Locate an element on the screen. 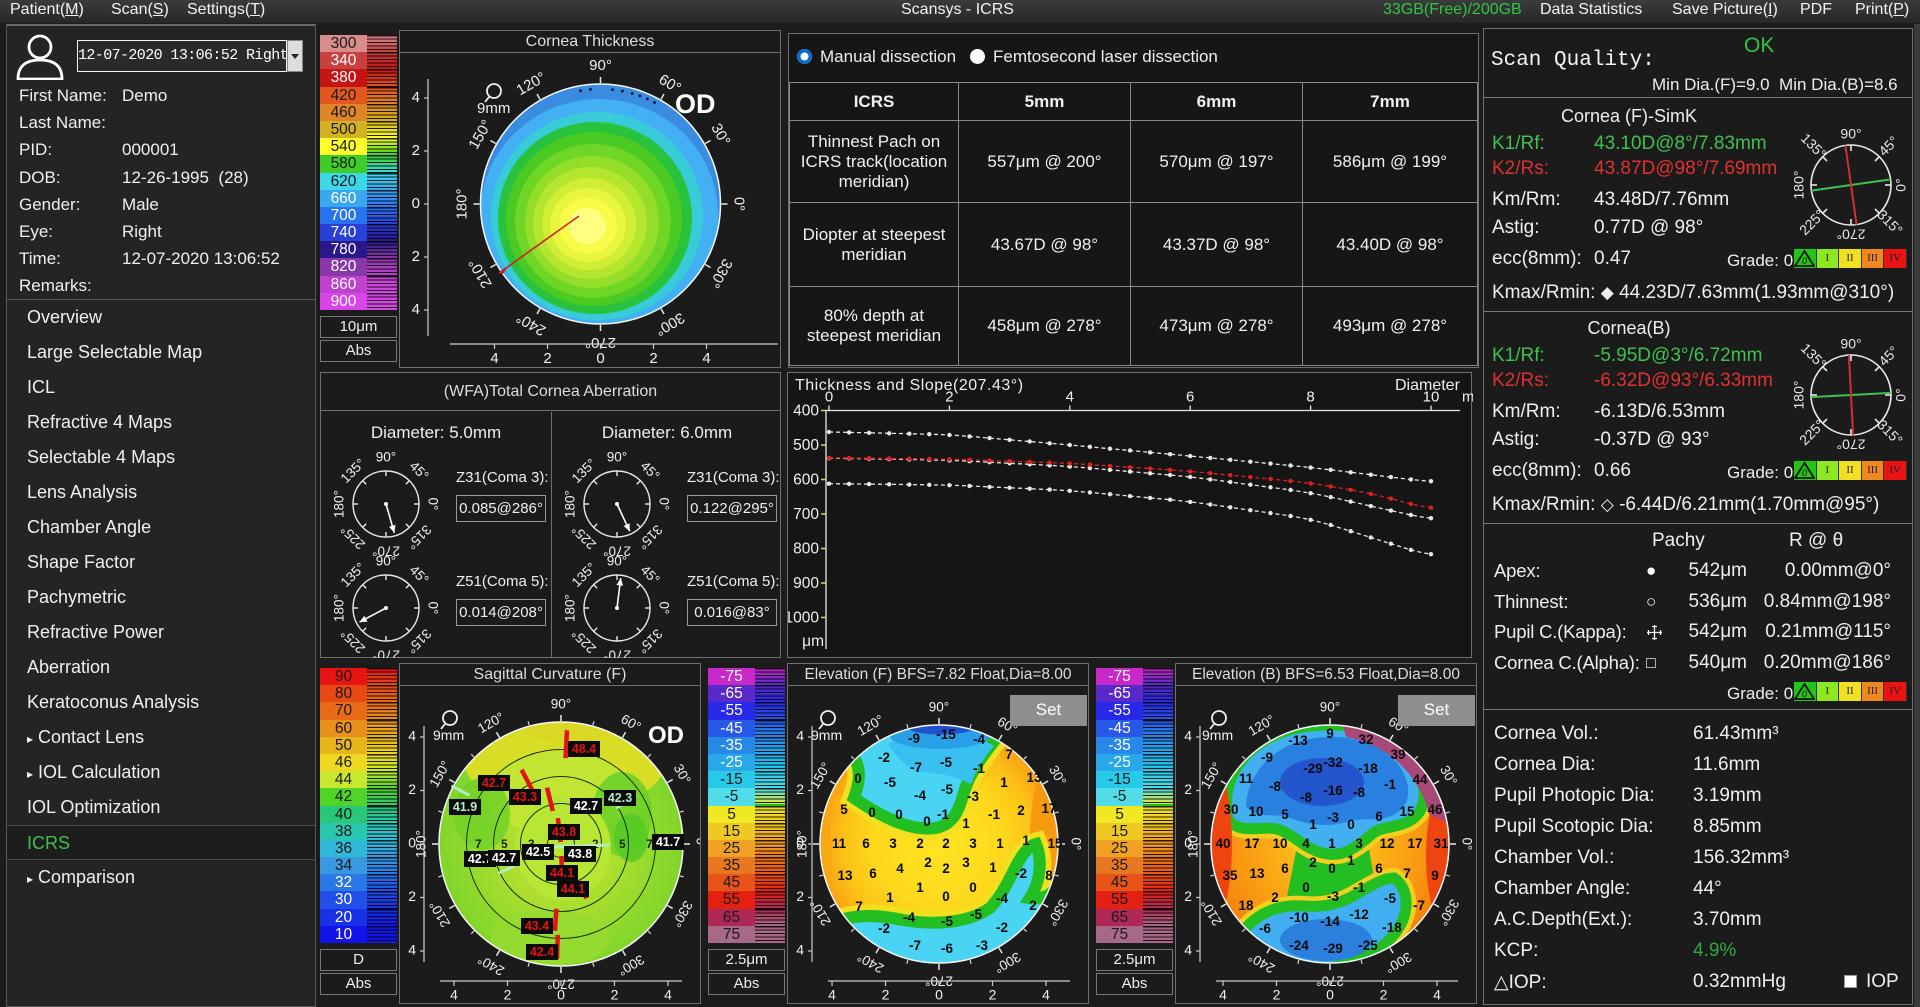 This screenshot has height=1007, width=1920. svg-text: 150° is located at coordinates (480, 134).